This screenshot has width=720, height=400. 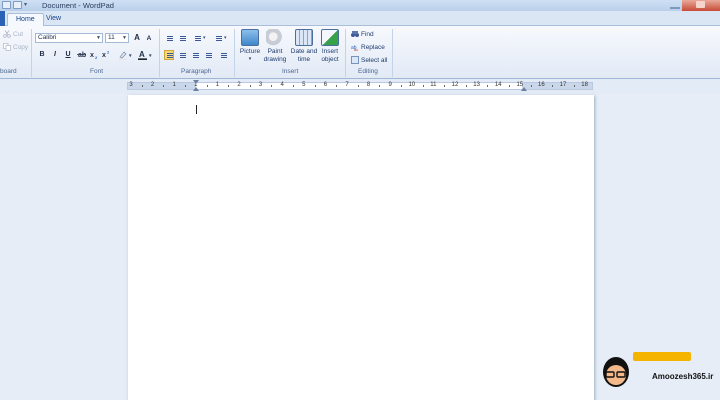 What do you see at coordinates (362, 34) in the screenshot?
I see `find-button: Find` at bounding box center [362, 34].